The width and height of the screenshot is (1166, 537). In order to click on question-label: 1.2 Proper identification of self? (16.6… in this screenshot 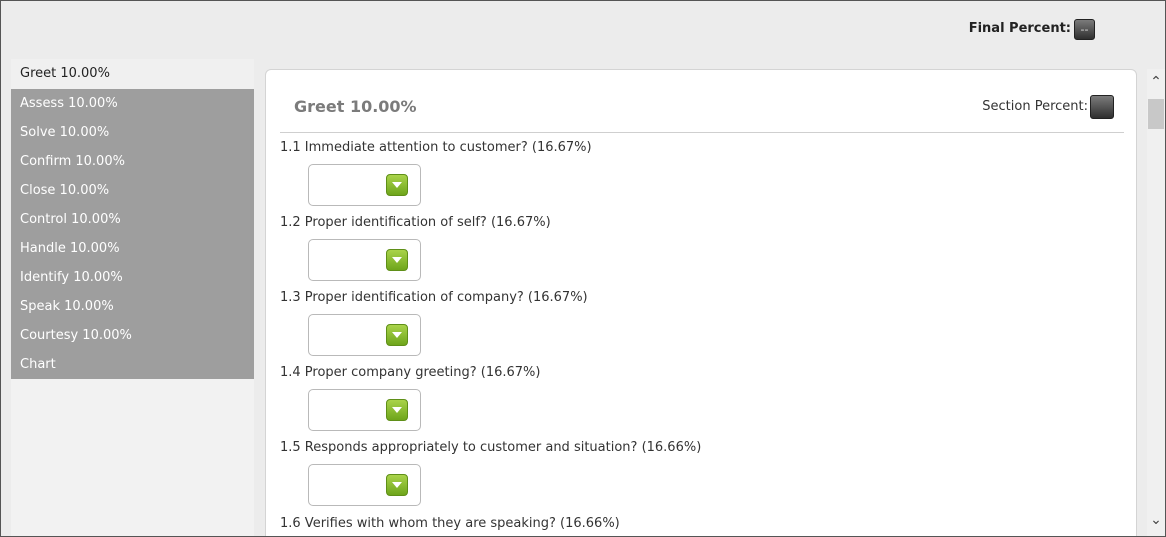, I will do `click(415, 222)`.